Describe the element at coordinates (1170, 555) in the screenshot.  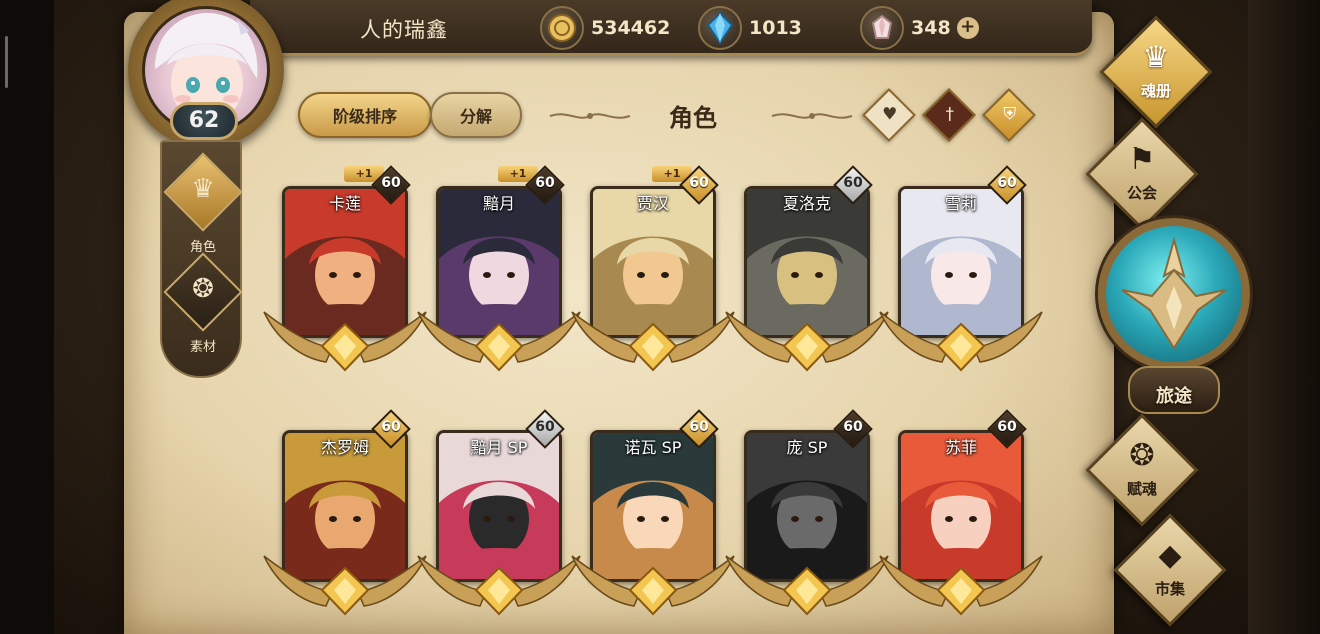
I see `gem-icon: ◆` at that location.